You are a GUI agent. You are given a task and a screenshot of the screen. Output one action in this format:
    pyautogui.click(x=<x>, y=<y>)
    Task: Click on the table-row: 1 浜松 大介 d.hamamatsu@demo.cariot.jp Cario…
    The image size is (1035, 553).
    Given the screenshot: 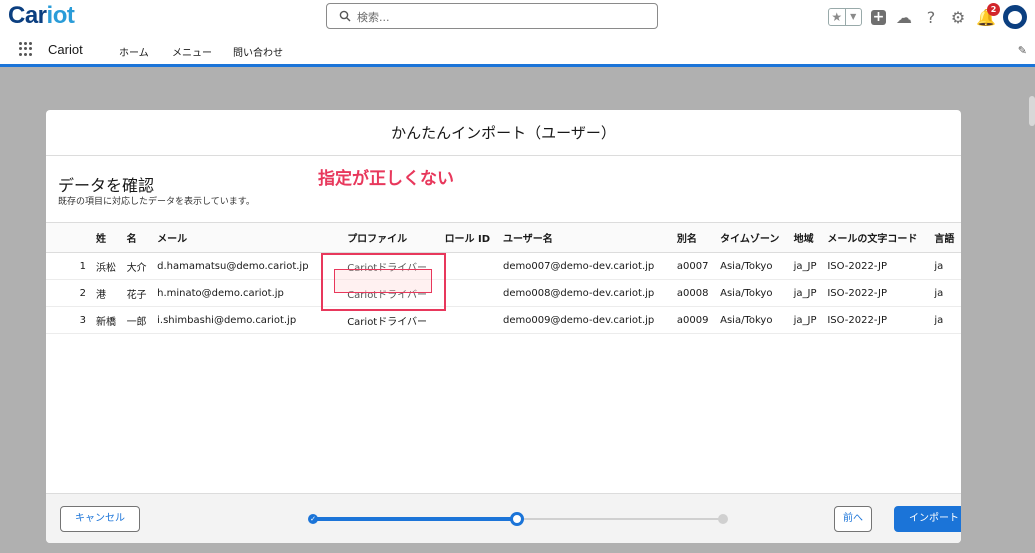 What is the action you would take?
    pyautogui.click(x=503, y=266)
    